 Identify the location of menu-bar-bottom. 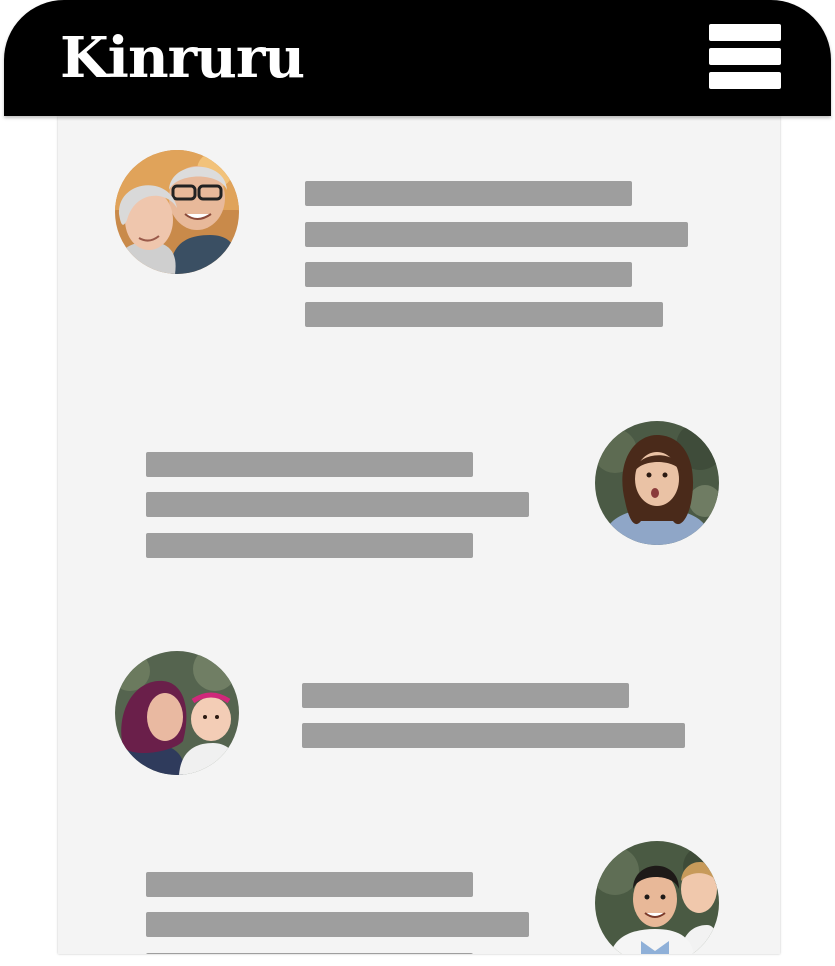
(745, 80).